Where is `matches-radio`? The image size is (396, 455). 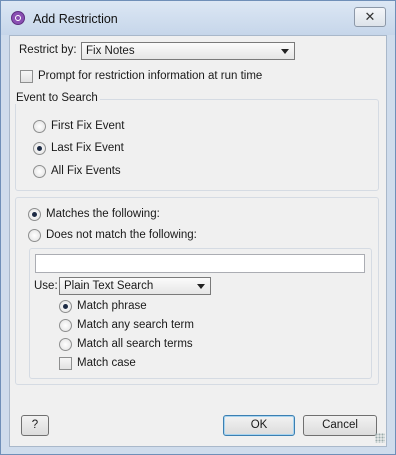 matches-radio is located at coordinates (34, 214).